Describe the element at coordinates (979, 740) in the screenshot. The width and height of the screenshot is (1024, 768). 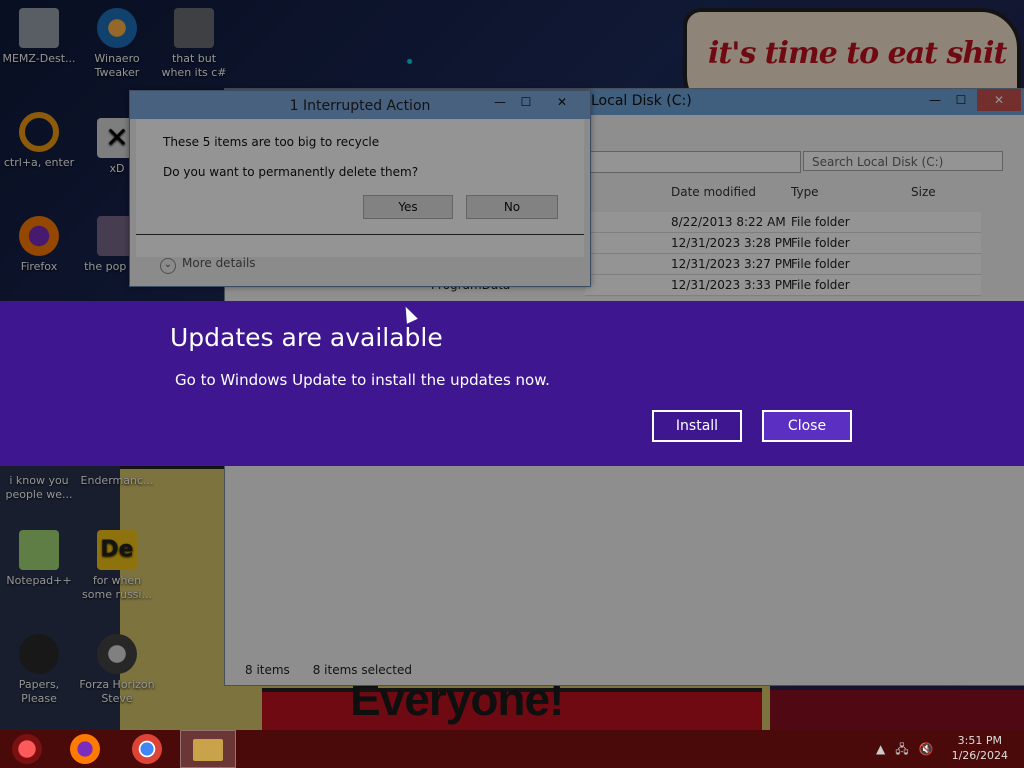
I see `clock-time: 3:51 PM` at that location.